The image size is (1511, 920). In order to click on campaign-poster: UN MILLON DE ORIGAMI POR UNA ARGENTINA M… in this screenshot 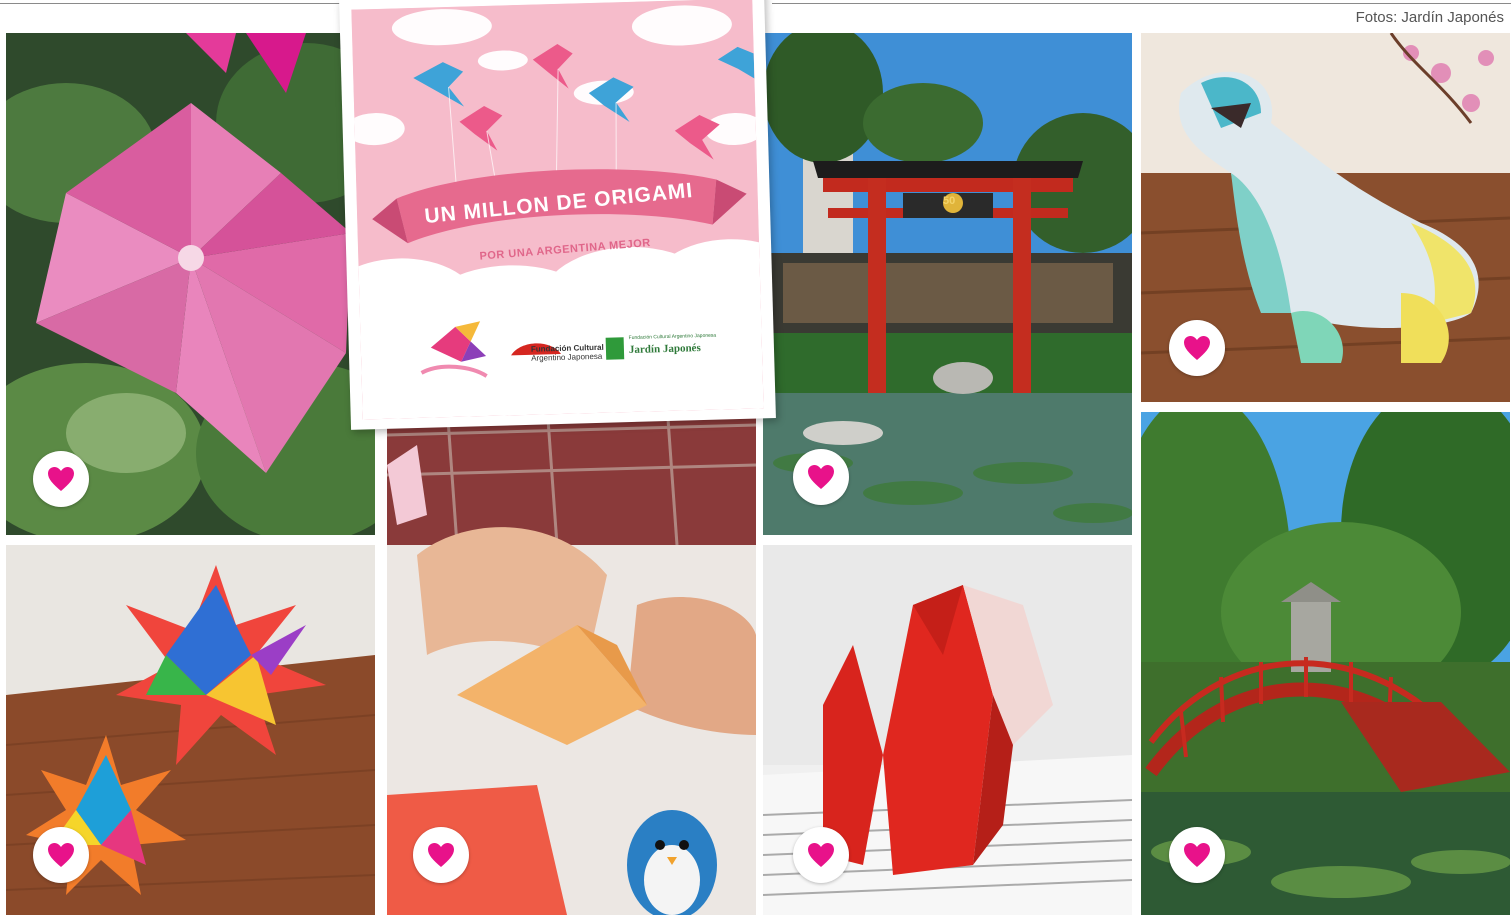, I will do `click(557, 215)`.